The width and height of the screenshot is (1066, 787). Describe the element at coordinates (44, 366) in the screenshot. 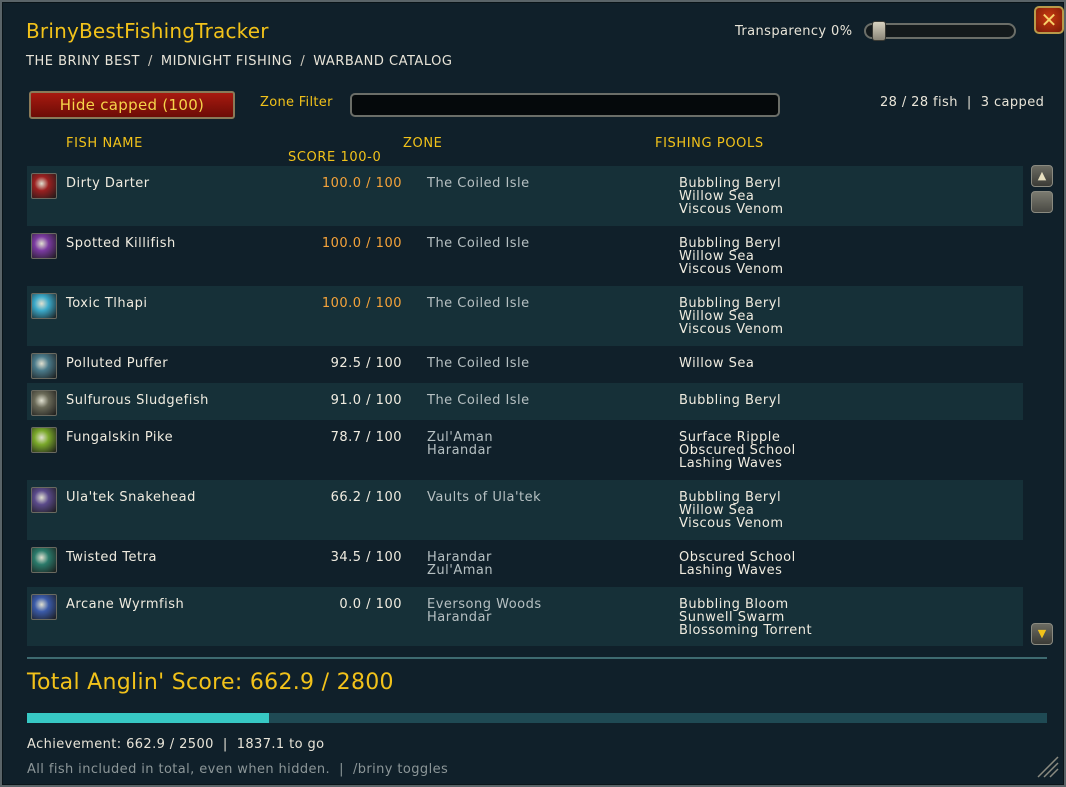

I see `polluted-puffer-icon` at that location.